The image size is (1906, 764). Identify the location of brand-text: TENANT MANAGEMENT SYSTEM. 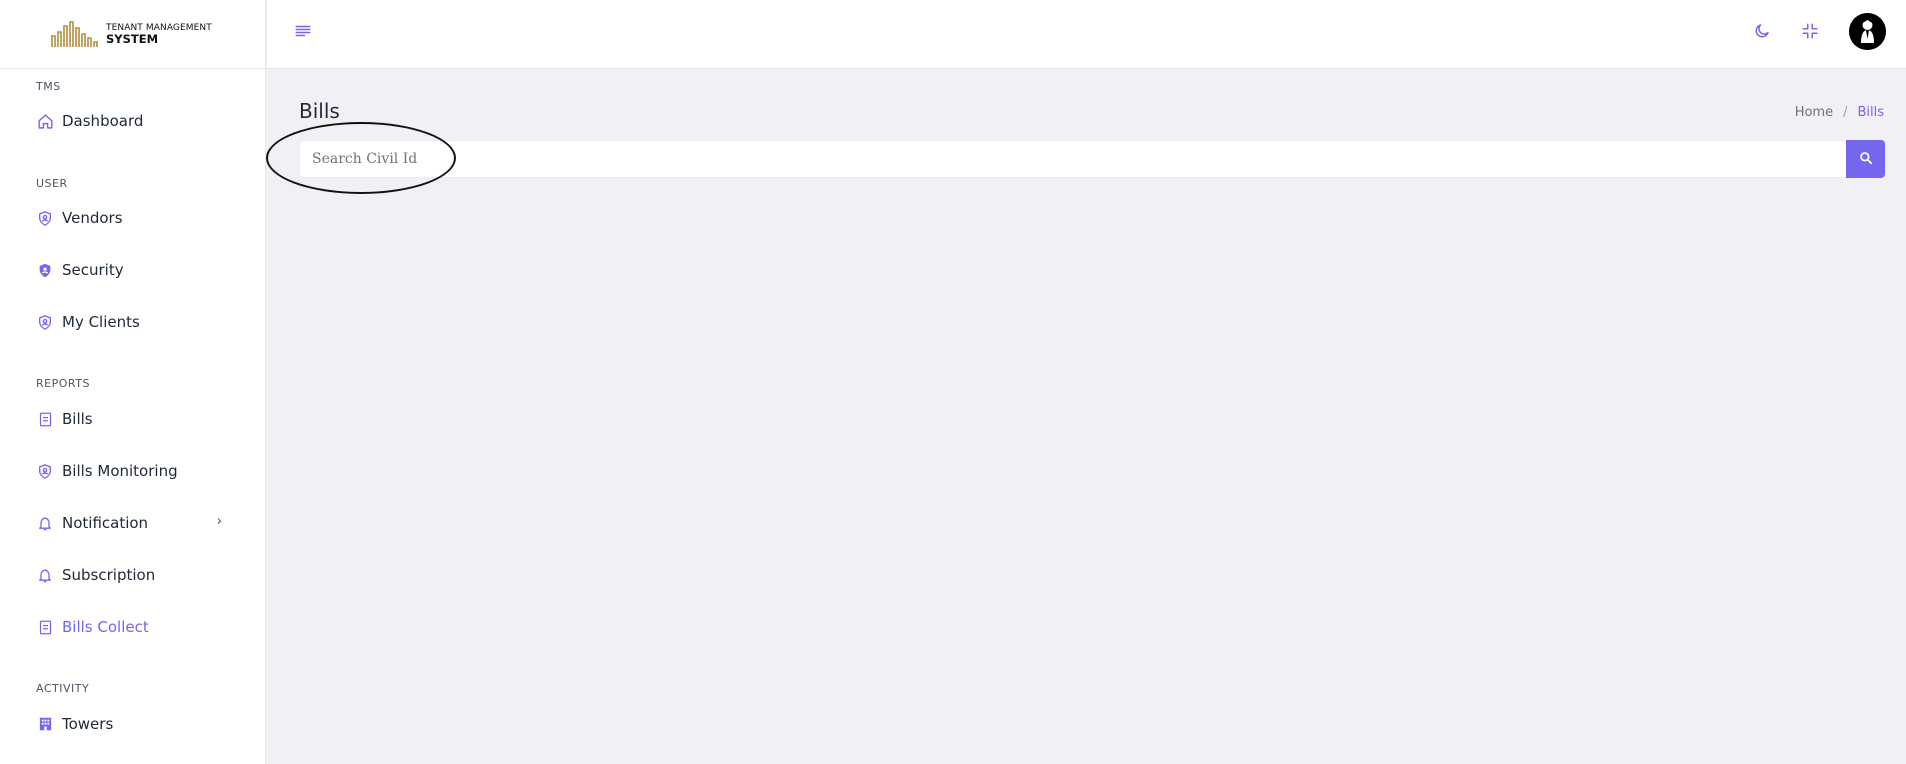
(159, 34).